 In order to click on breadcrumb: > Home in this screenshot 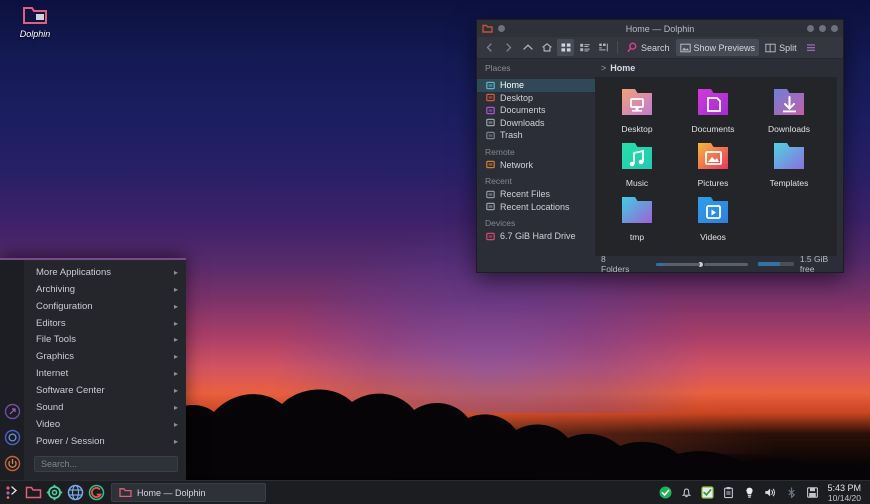, I will do `click(615, 68)`.